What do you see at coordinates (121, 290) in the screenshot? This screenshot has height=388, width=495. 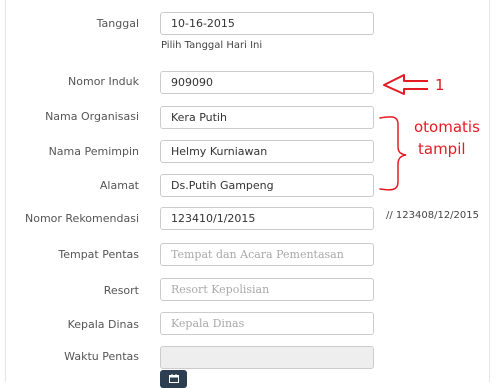 I see `resort-label: Resort` at bounding box center [121, 290].